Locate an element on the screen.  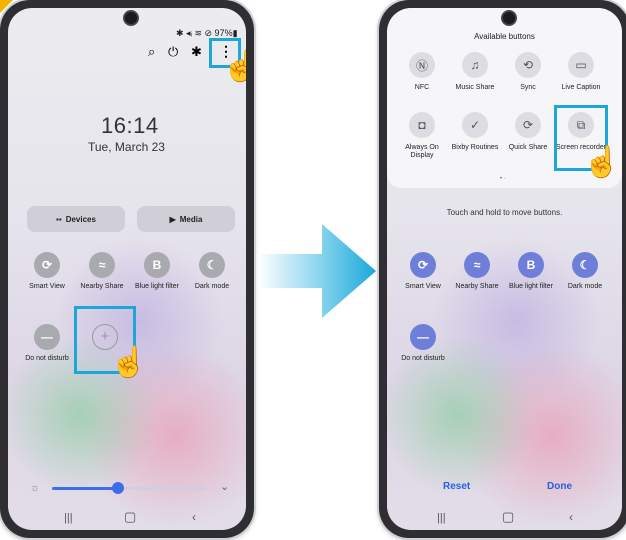
nfc-icon: Ⓝ is located at coordinates (422, 65).